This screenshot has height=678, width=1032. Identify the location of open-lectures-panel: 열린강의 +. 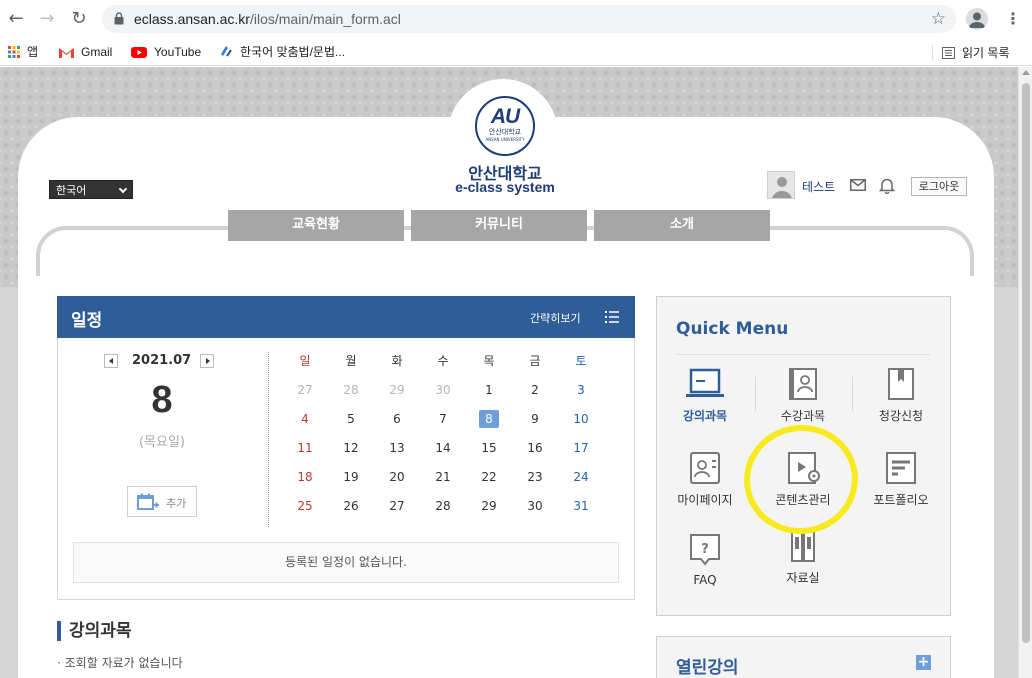
(803, 657).